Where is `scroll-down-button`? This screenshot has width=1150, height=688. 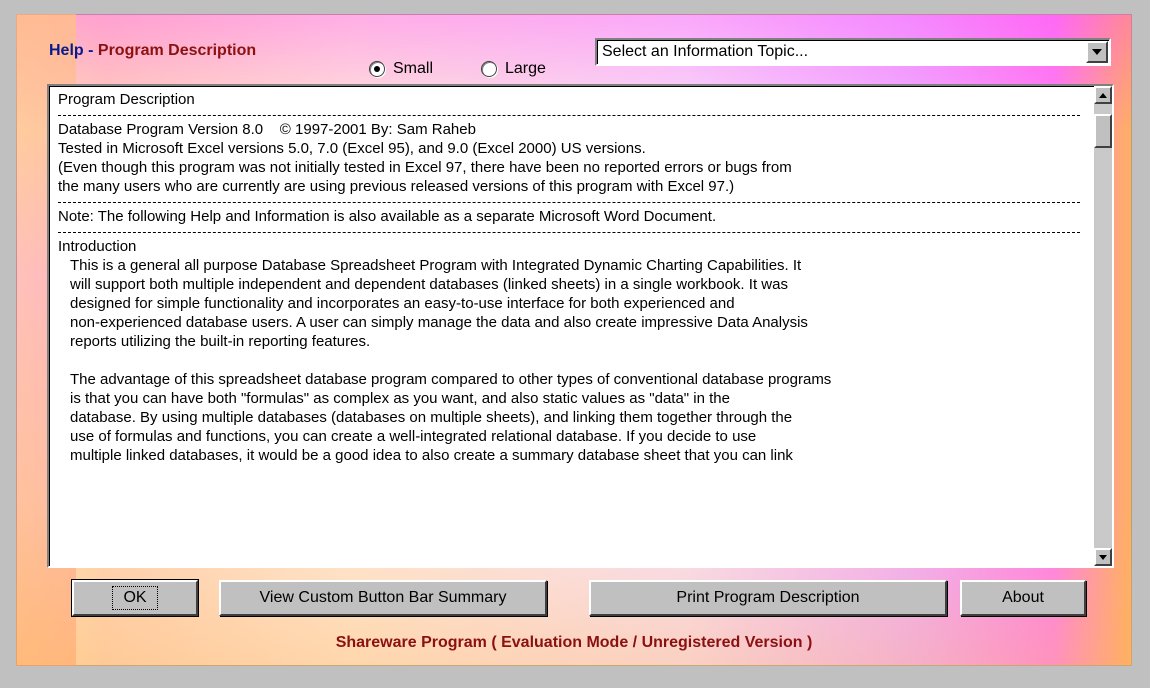 scroll-down-button is located at coordinates (1103, 557).